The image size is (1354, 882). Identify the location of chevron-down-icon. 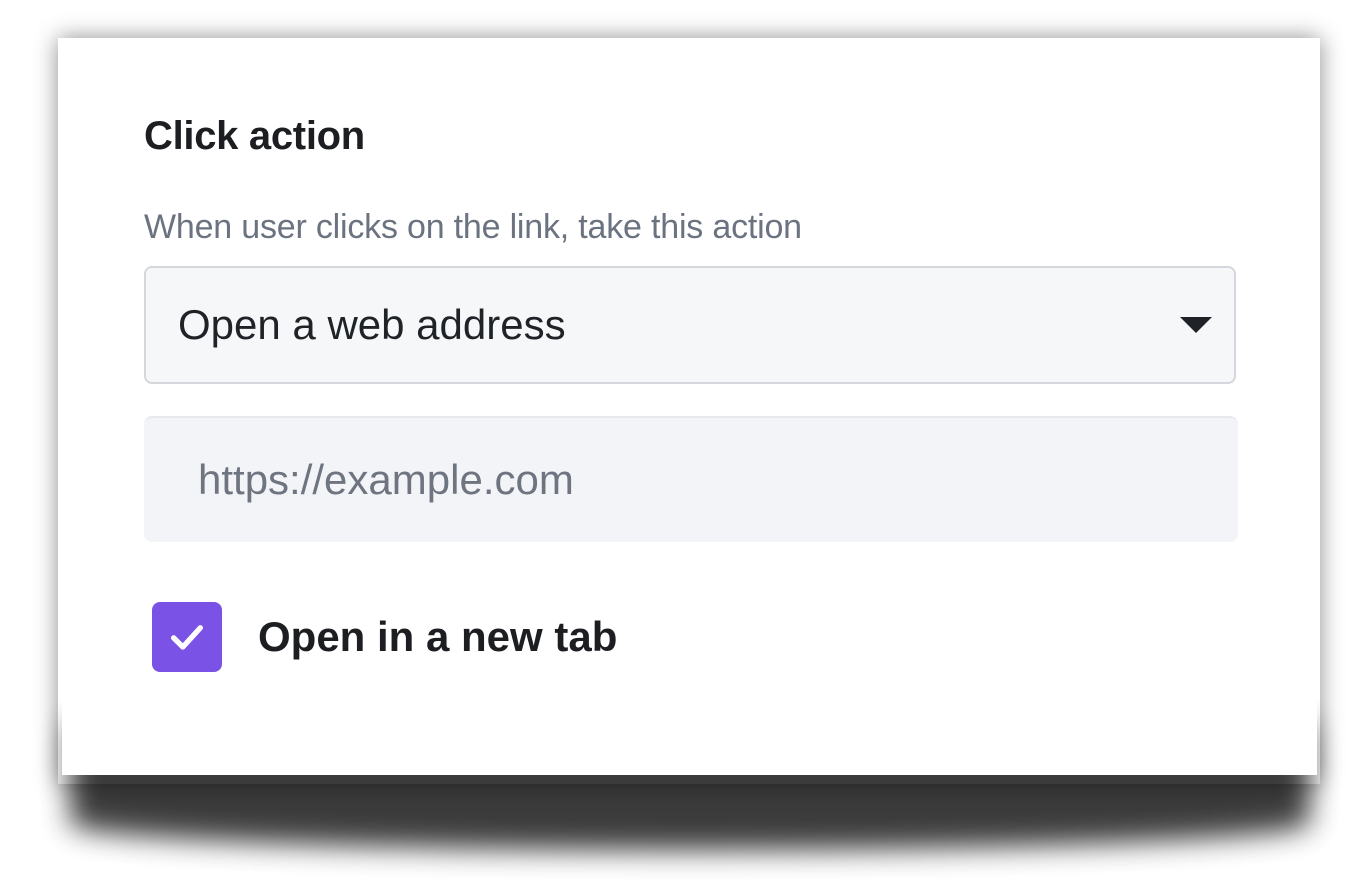
(1196, 325).